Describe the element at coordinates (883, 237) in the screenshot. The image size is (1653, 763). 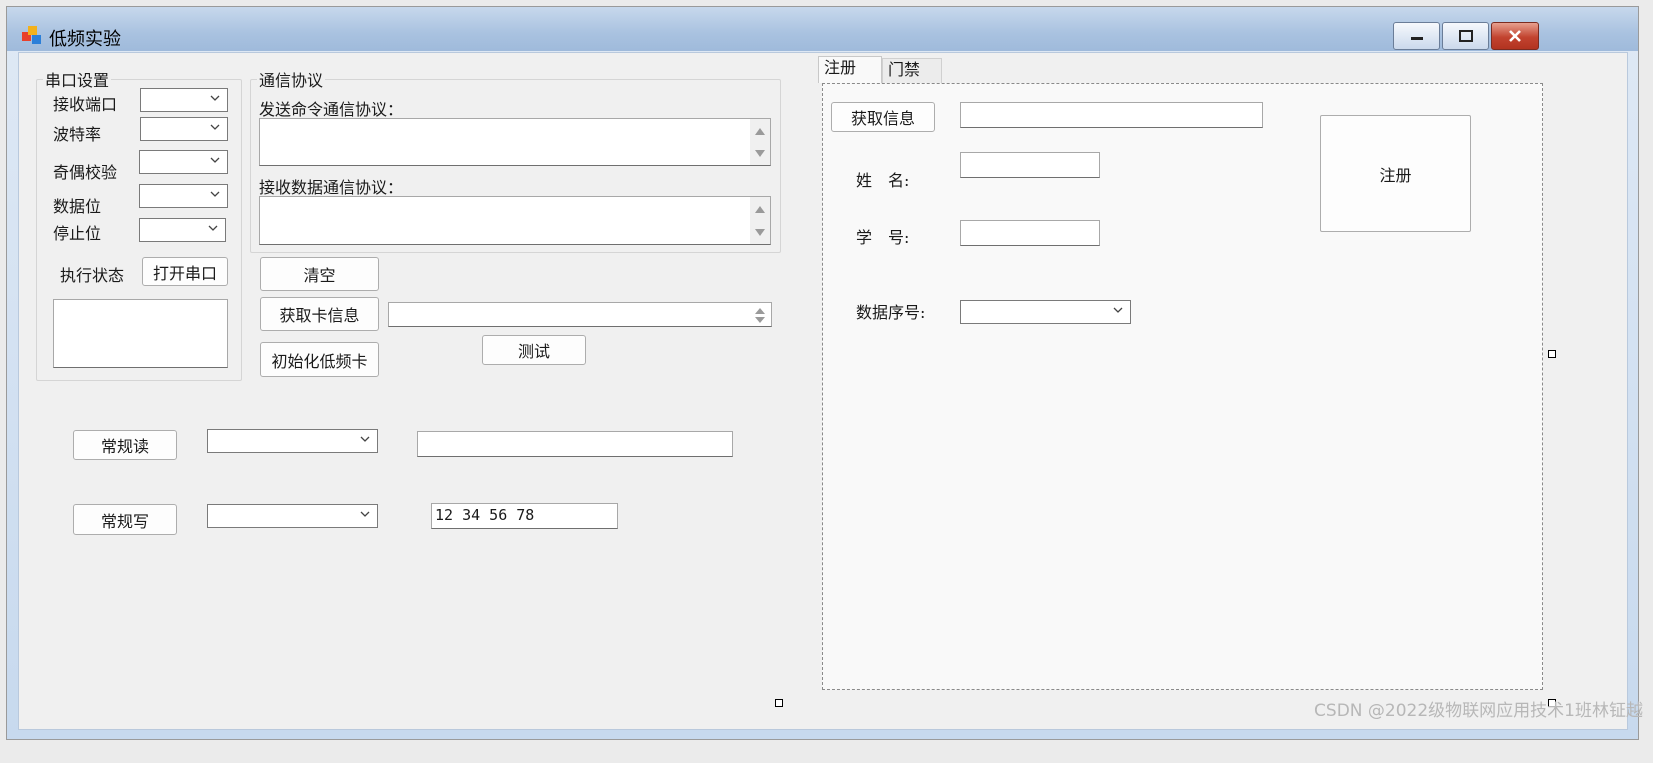
I see `student-id-label: 学 号:` at that location.